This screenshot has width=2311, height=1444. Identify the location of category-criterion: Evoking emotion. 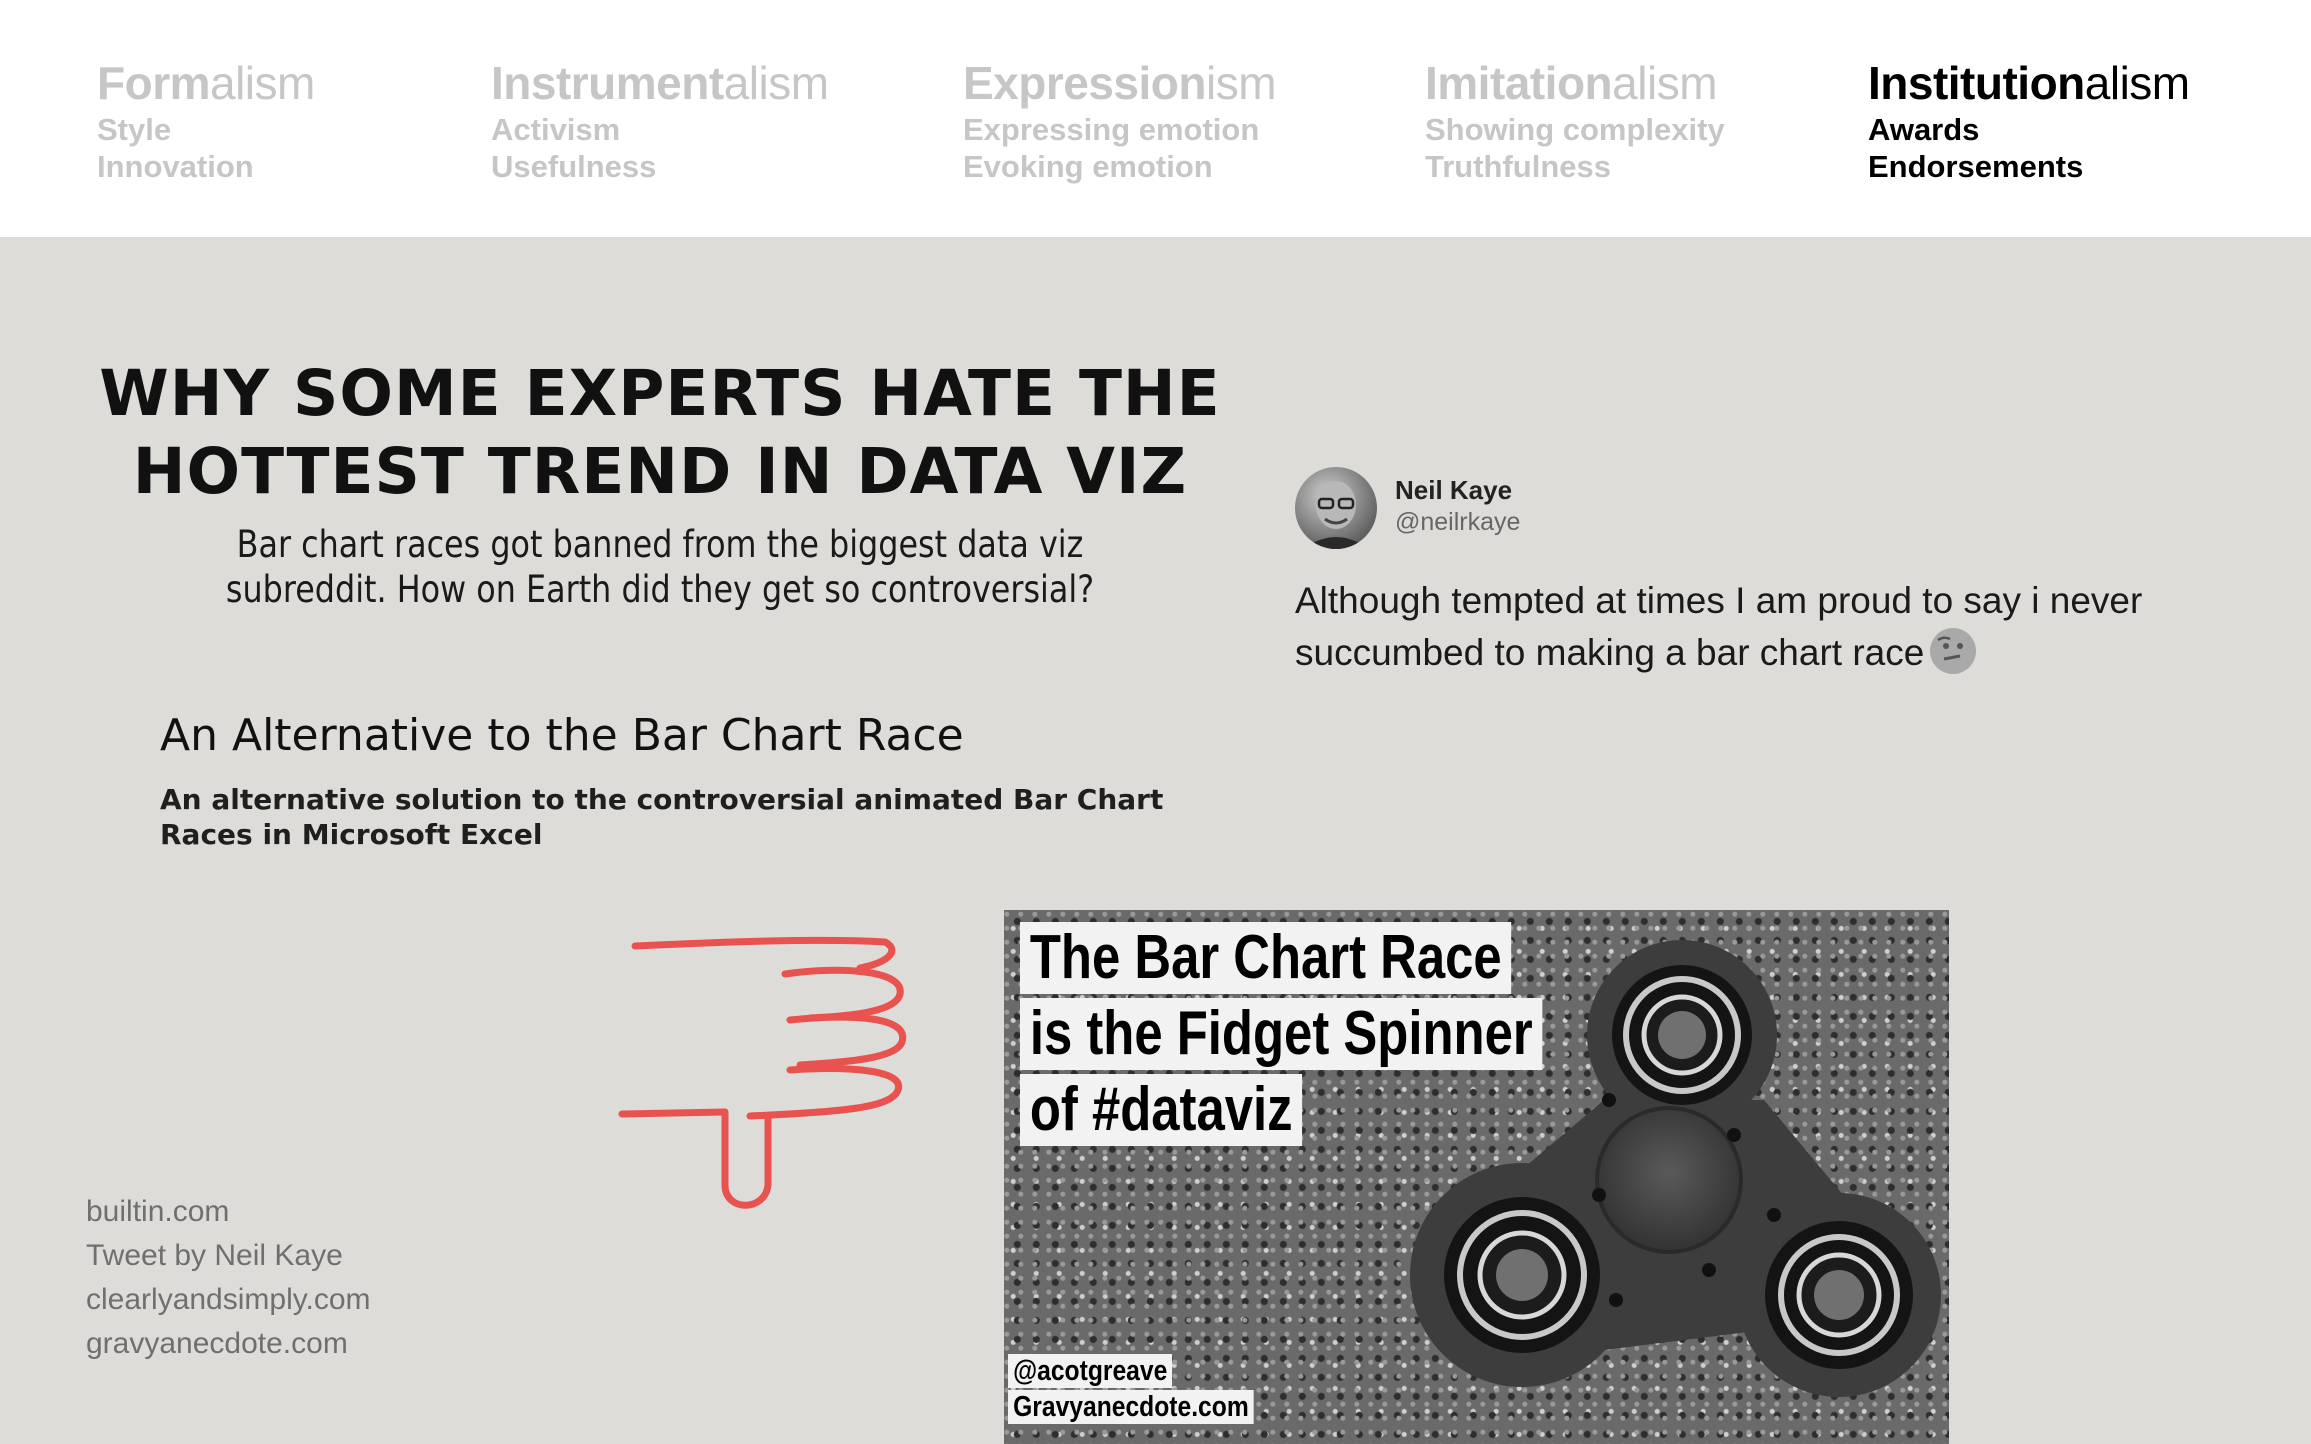
(1088, 166).